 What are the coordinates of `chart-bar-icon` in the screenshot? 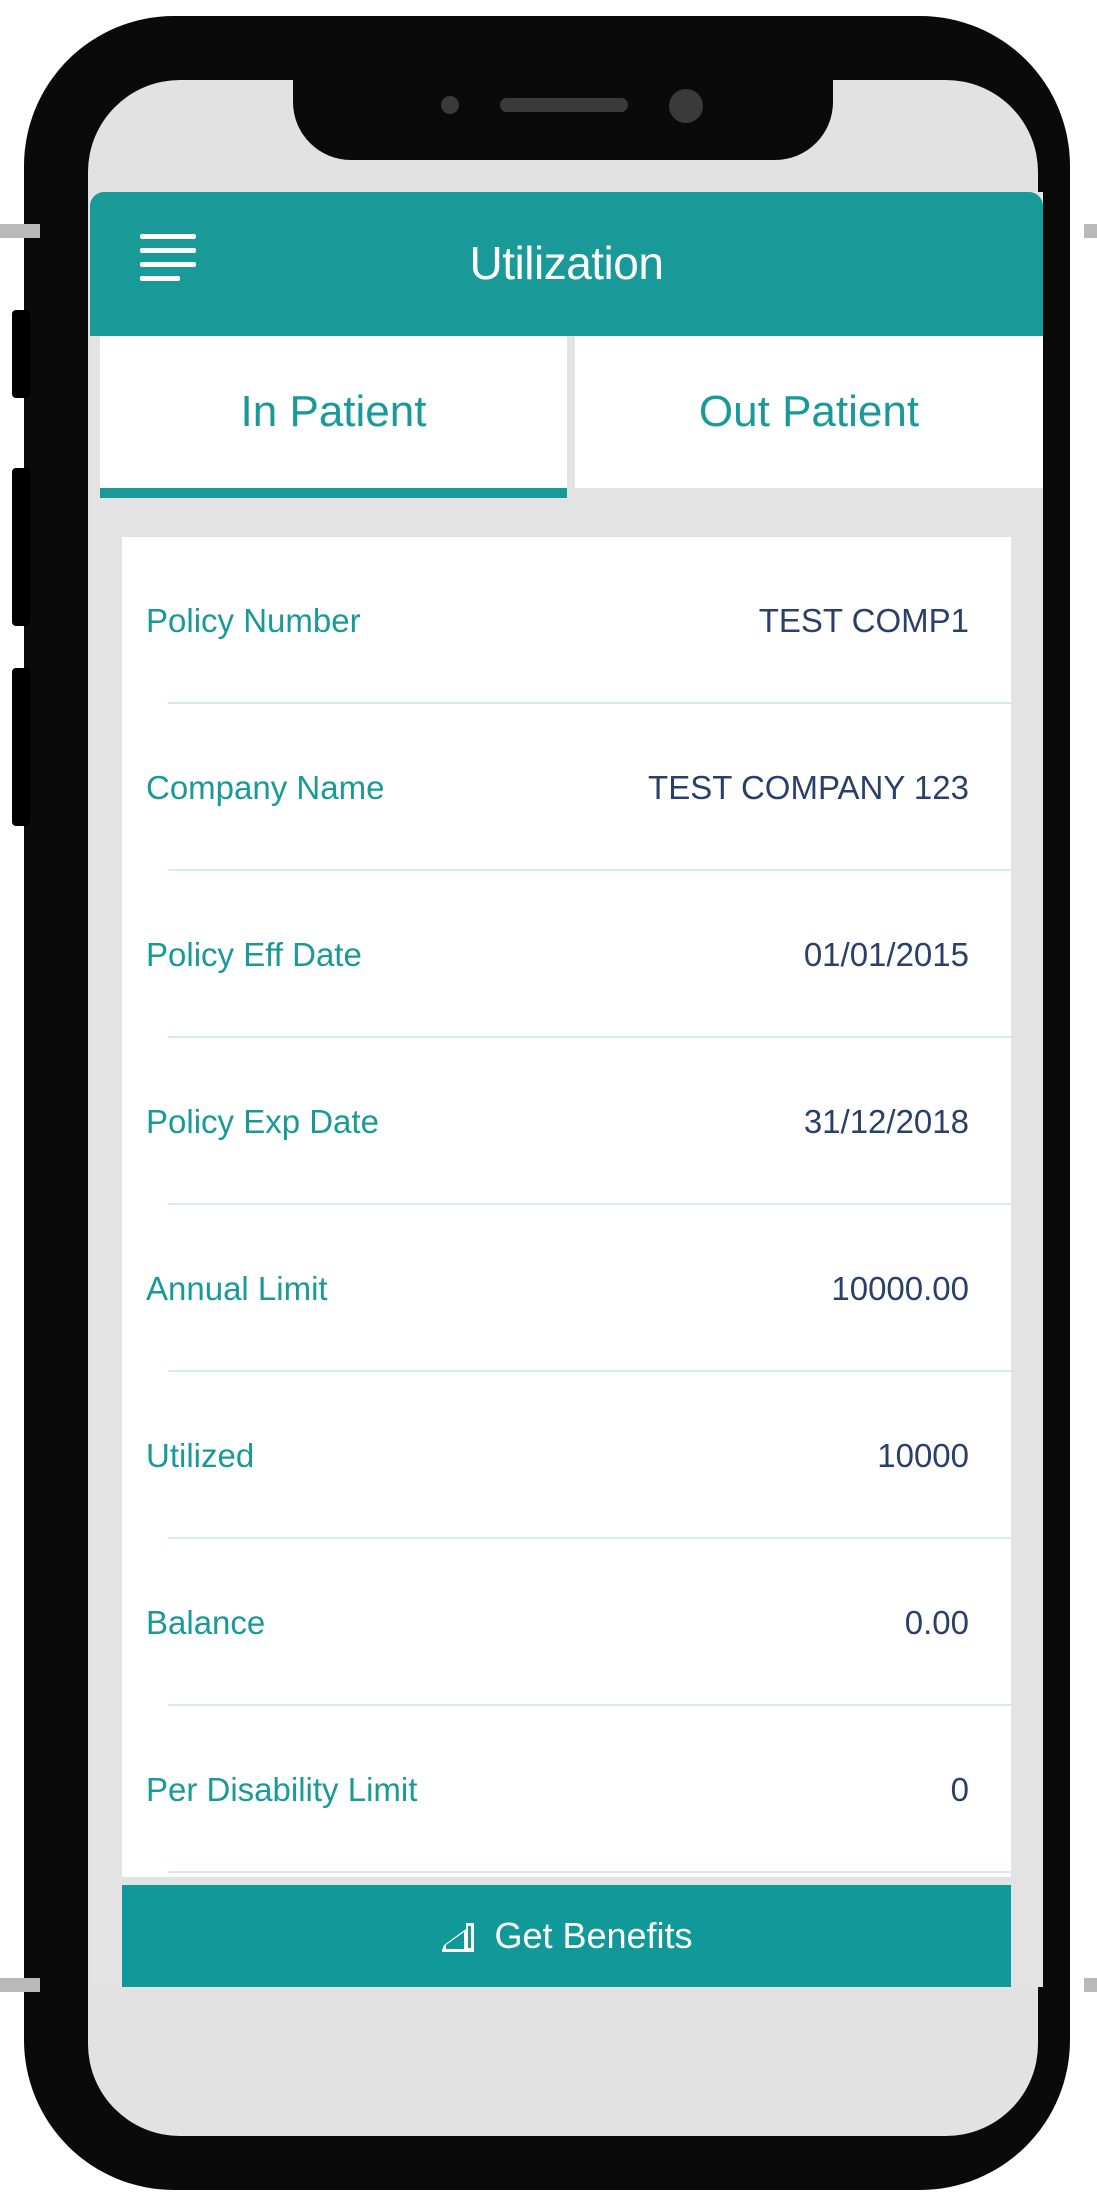 It's located at (458, 1937).